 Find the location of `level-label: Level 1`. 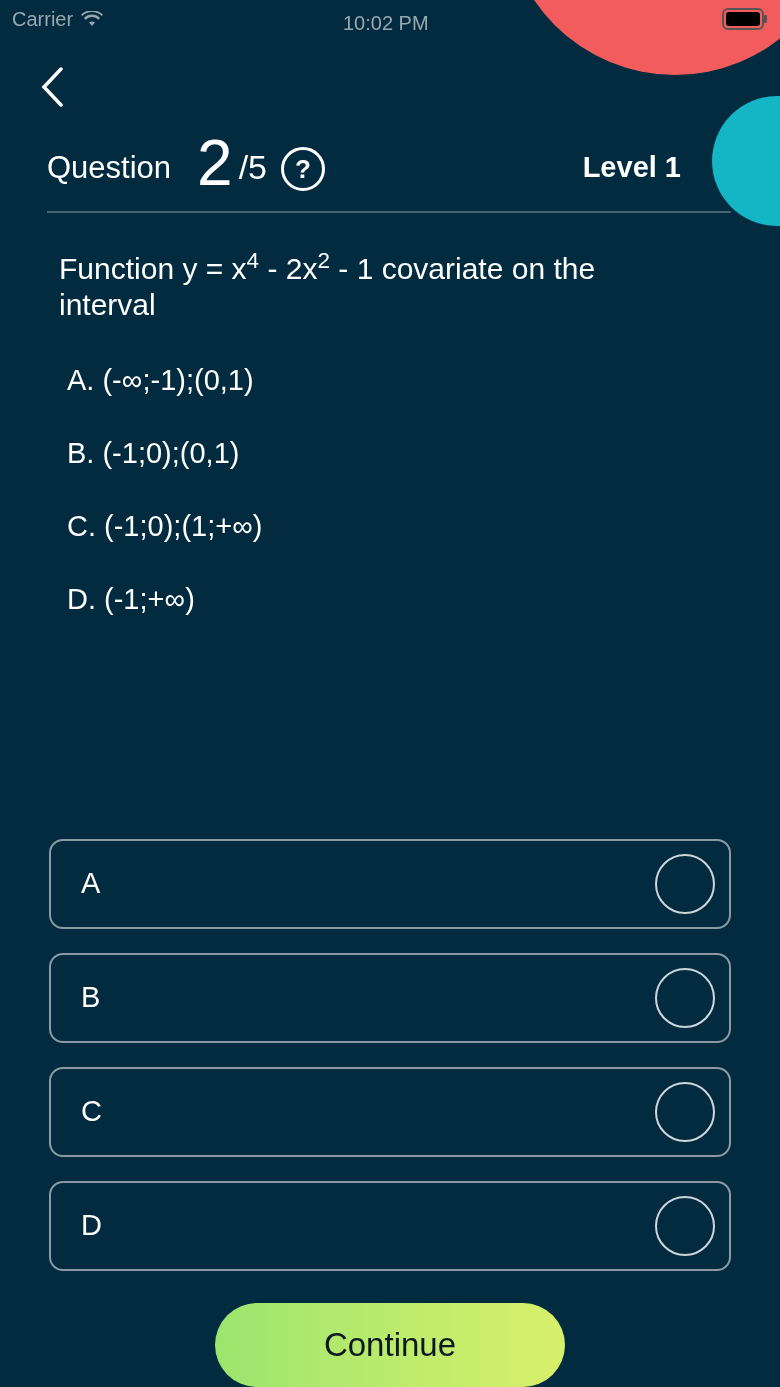

level-label: Level 1 is located at coordinates (631, 167).